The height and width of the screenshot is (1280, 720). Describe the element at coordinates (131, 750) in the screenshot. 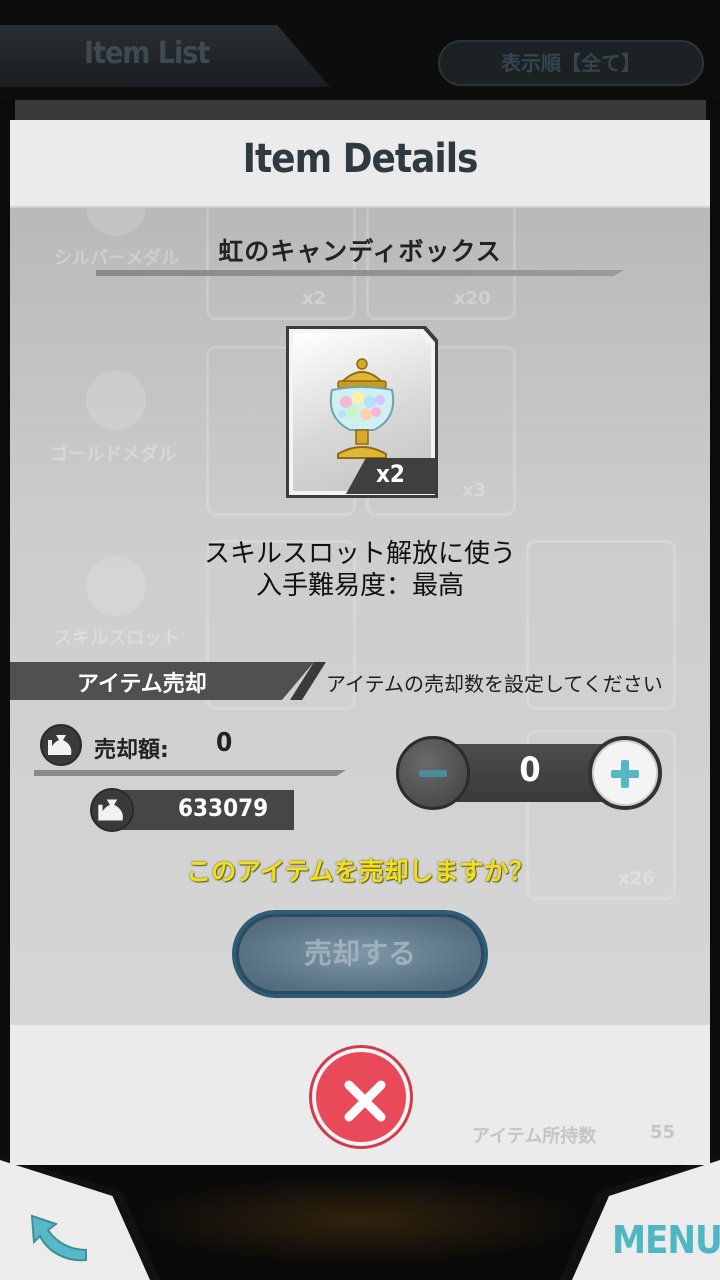

I see `sale-amount-label: 売却額:` at that location.